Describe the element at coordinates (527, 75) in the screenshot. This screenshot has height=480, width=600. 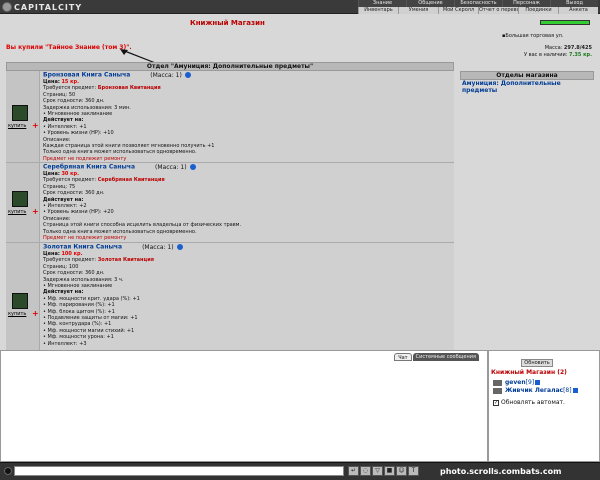
I see `departments-header: Отделы магазина` at that location.